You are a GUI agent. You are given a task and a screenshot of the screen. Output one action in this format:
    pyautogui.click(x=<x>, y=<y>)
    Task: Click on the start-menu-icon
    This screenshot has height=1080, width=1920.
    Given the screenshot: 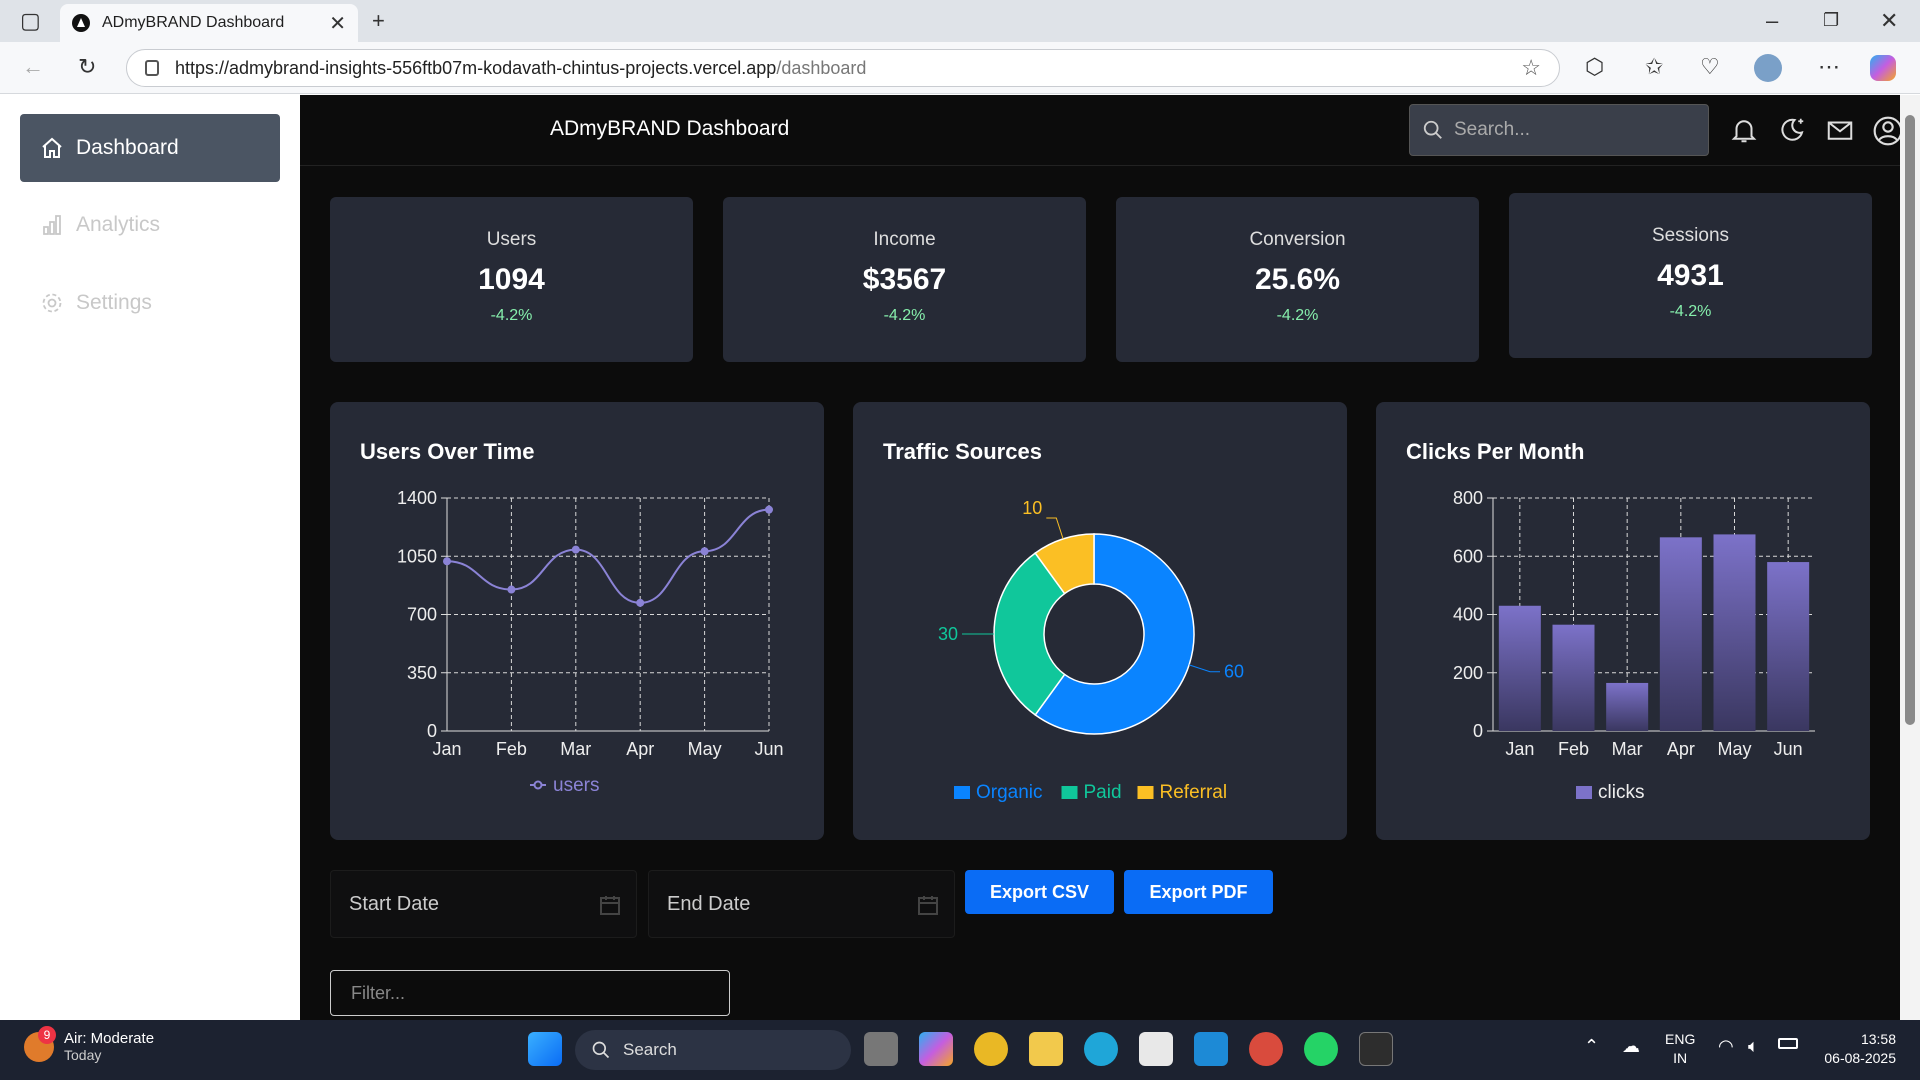 What is the action you would take?
    pyautogui.click(x=545, y=1049)
    